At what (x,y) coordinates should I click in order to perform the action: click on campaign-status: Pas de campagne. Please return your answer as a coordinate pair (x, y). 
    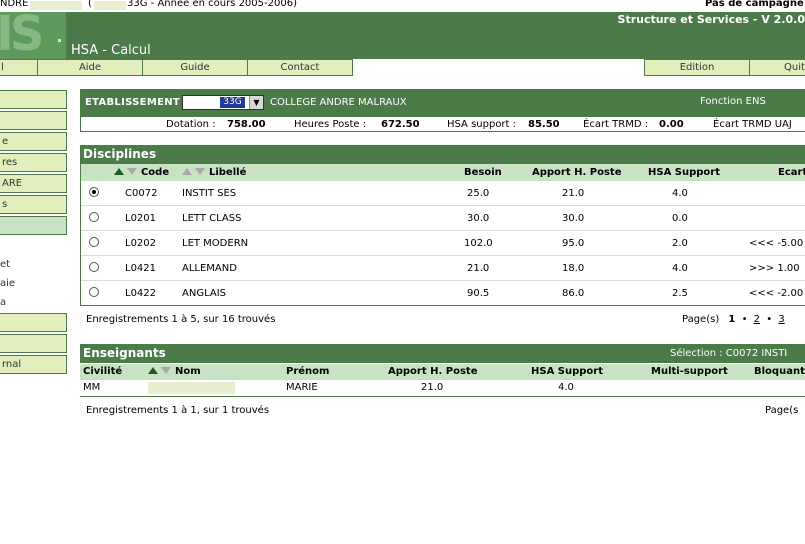
    Looking at the image, I should click on (754, 4).